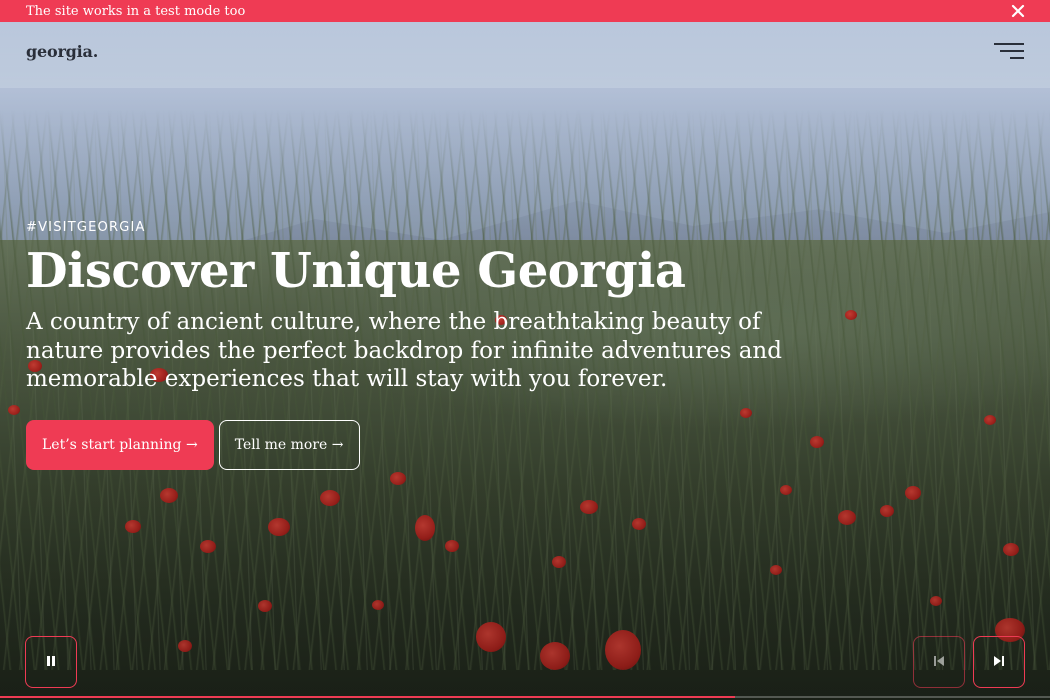 The image size is (1050, 700). What do you see at coordinates (1018, 11) in the screenshot?
I see `close-icon` at bounding box center [1018, 11].